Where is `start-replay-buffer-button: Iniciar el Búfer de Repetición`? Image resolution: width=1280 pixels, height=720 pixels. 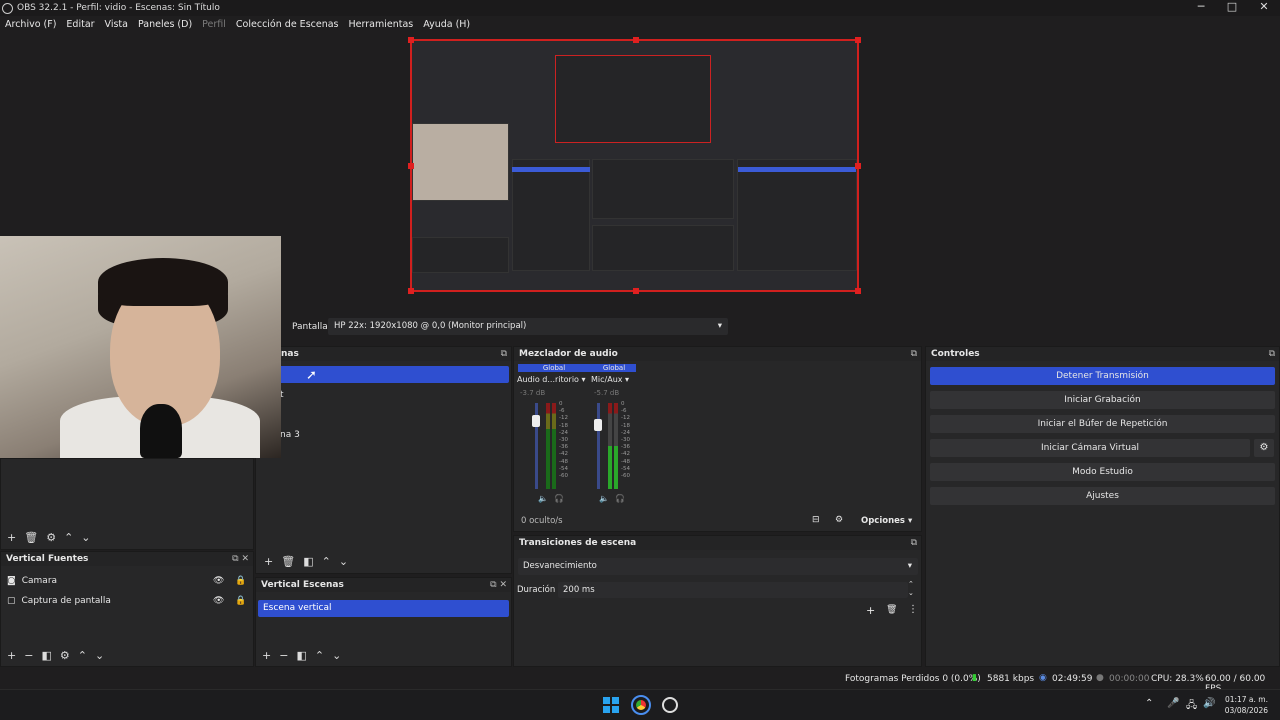
start-replay-buffer-button: Iniciar el Búfer de Repetición is located at coordinates (1102, 424).